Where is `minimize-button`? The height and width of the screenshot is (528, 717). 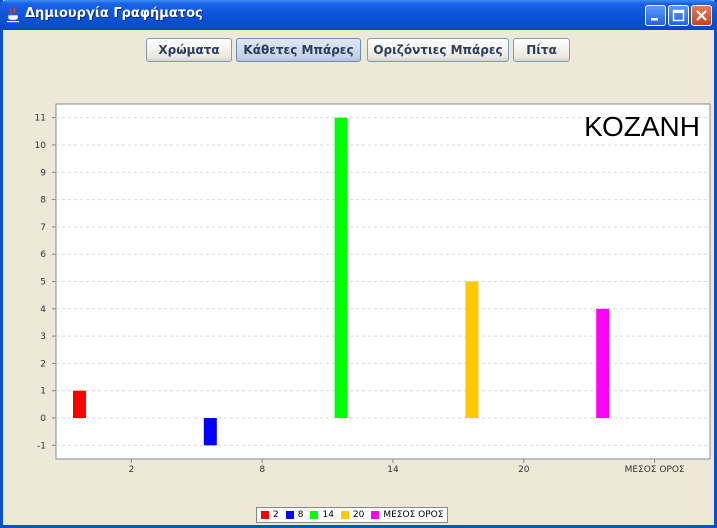 minimize-button is located at coordinates (655, 15).